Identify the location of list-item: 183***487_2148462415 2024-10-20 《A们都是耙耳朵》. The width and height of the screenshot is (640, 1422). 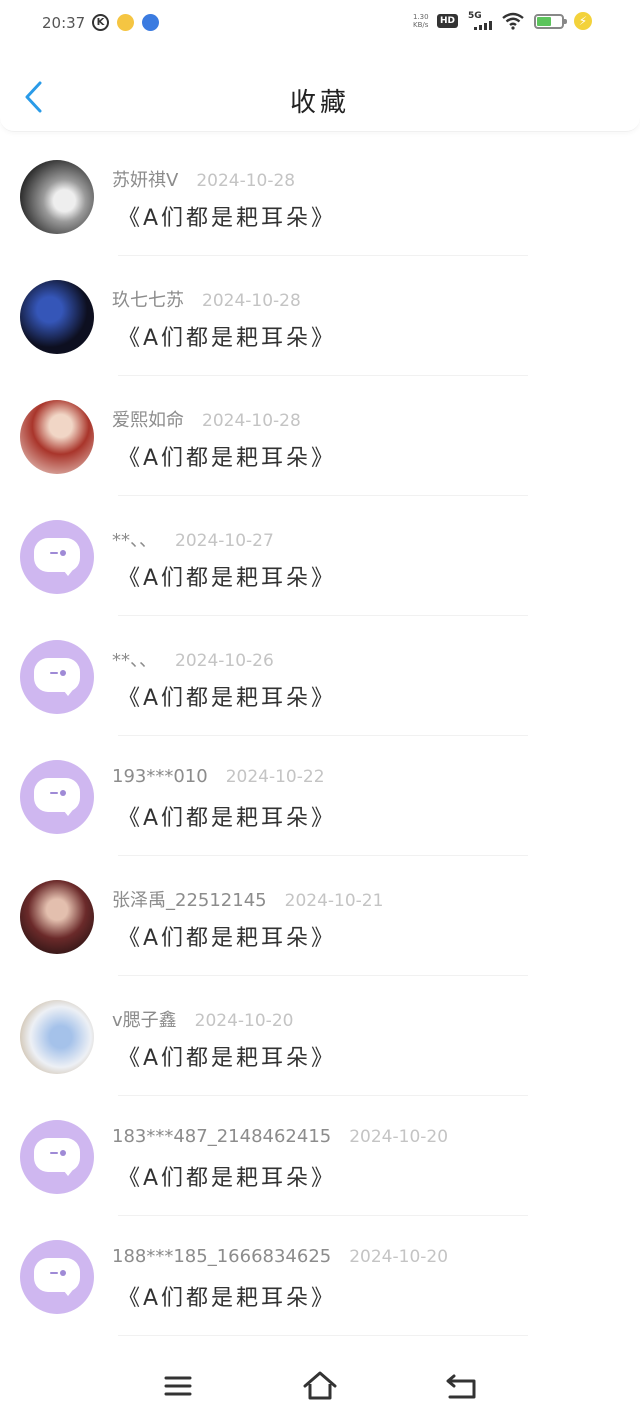
(320, 1156).